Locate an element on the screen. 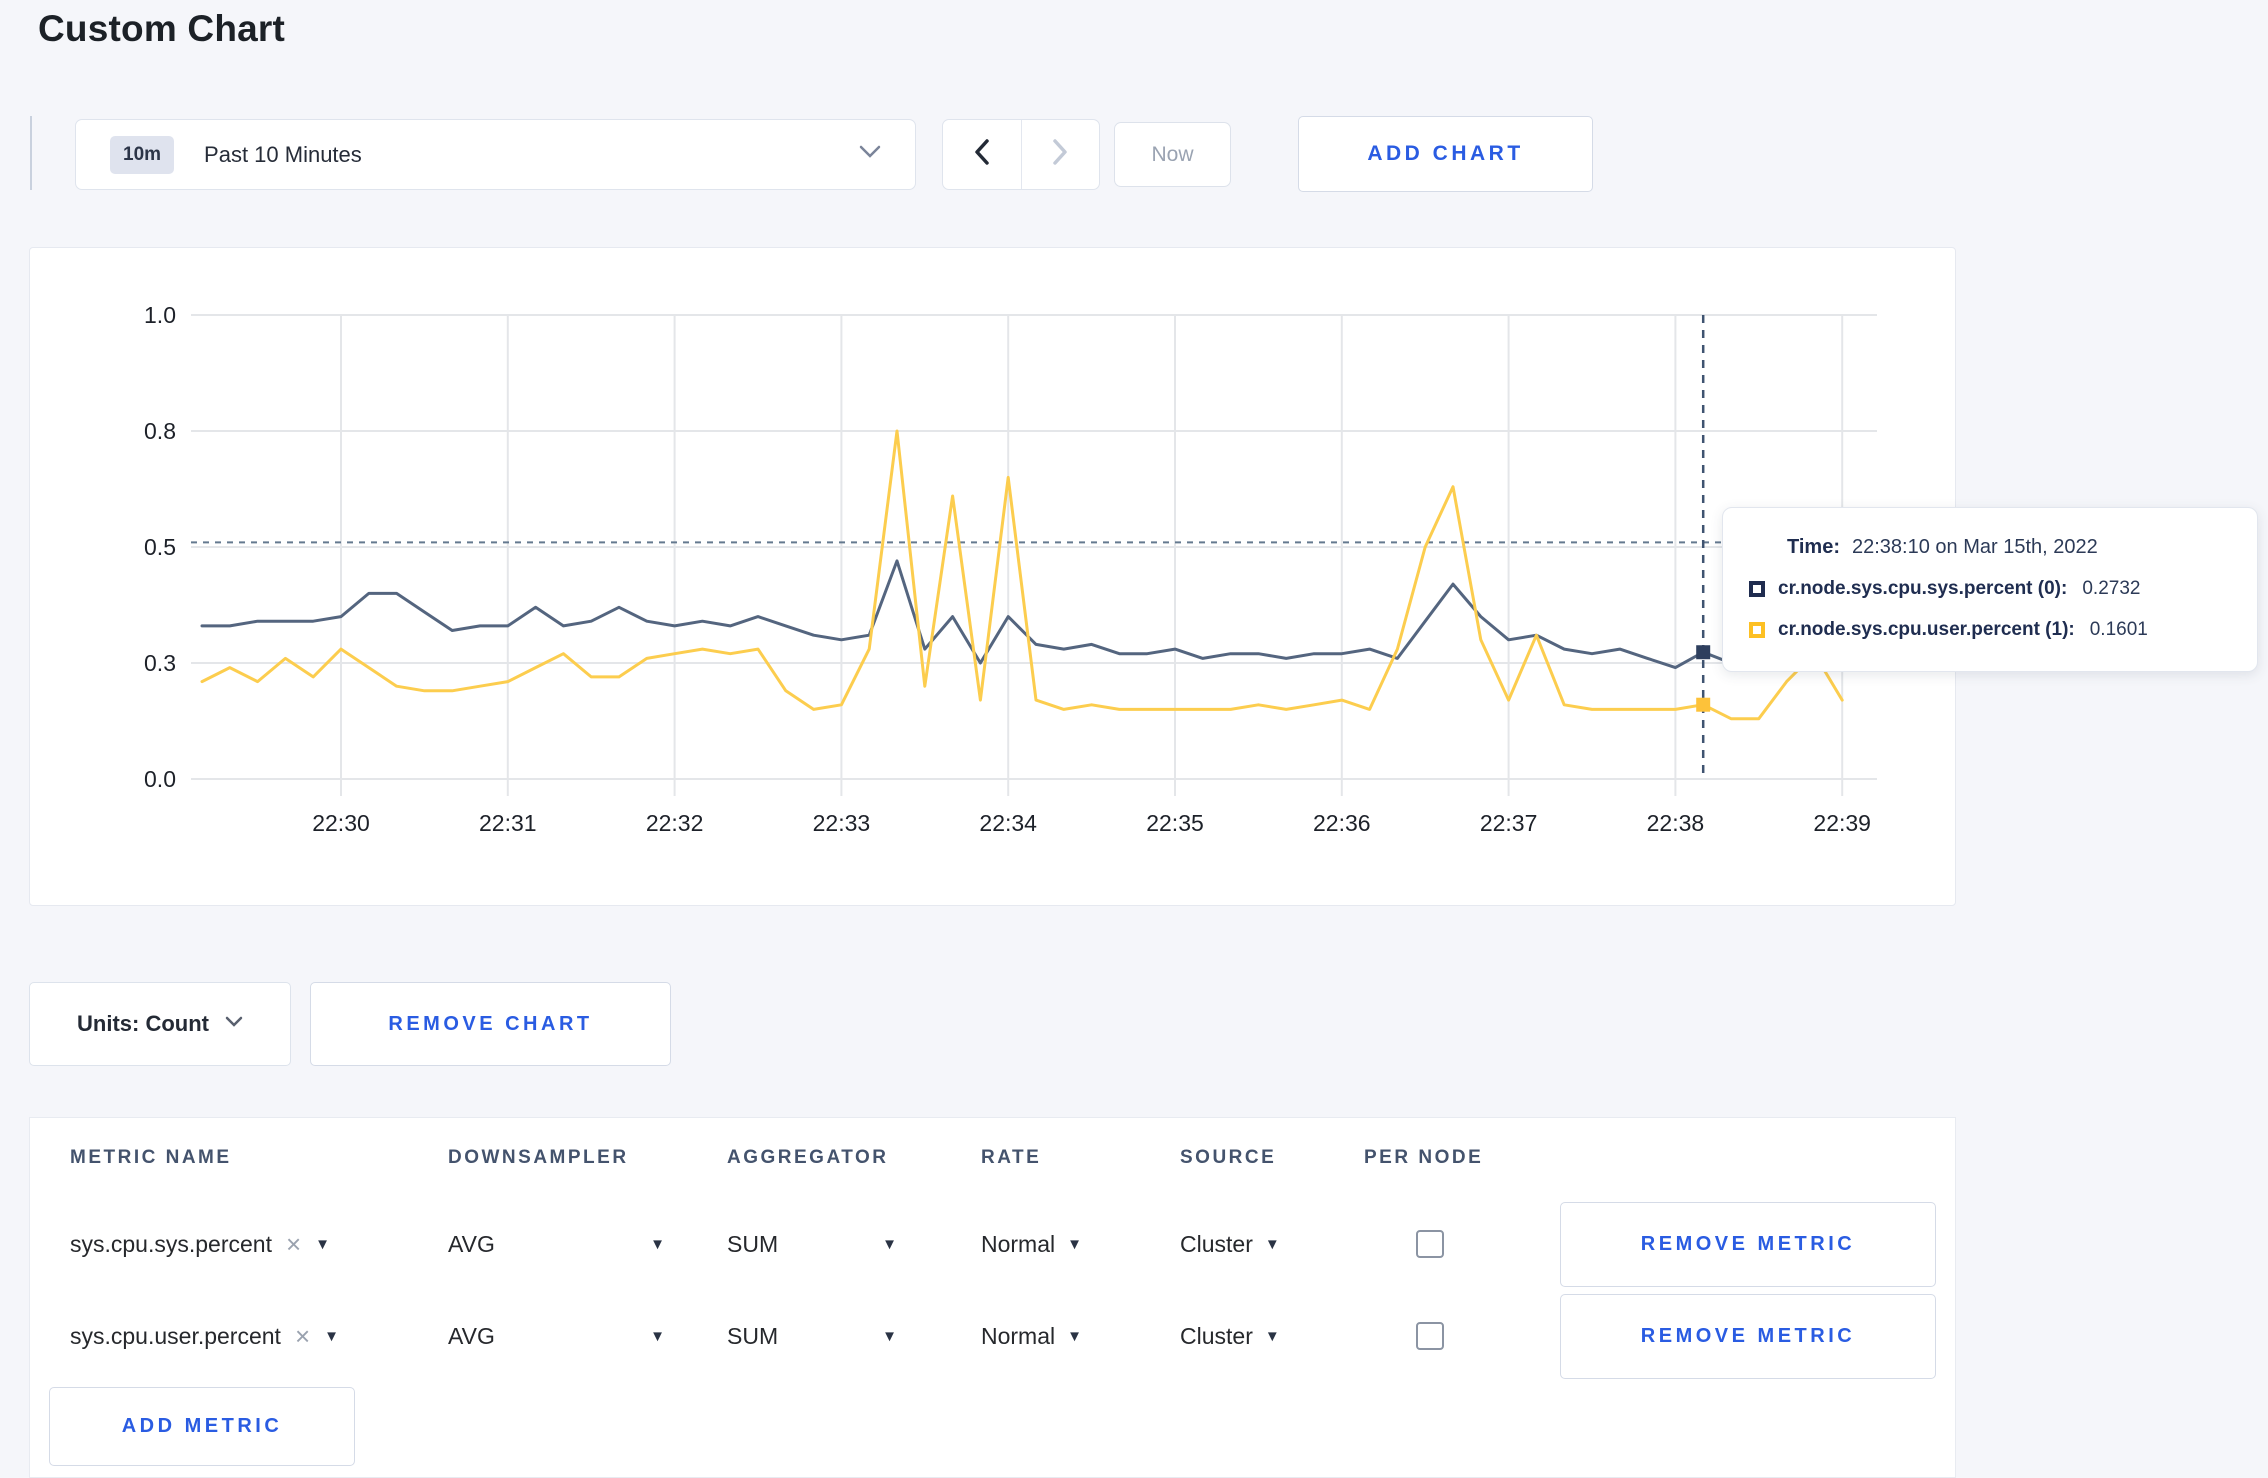 This screenshot has height=1478, width=2268. header-source: SOURCE is located at coordinates (1228, 1157).